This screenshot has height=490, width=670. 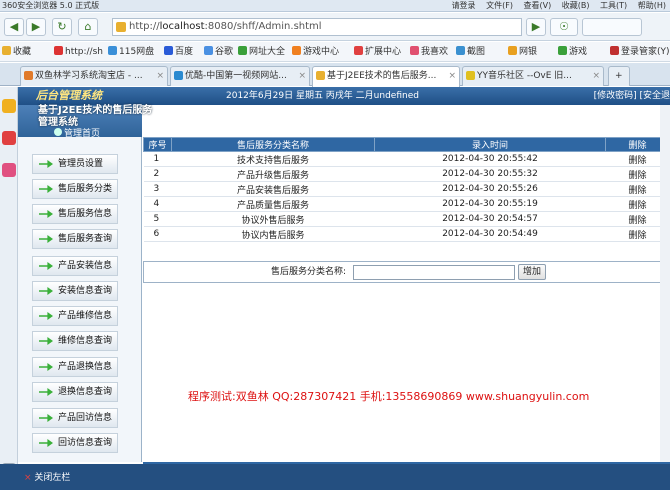 I want to click on url-host: localhost, so click(x=182, y=26).